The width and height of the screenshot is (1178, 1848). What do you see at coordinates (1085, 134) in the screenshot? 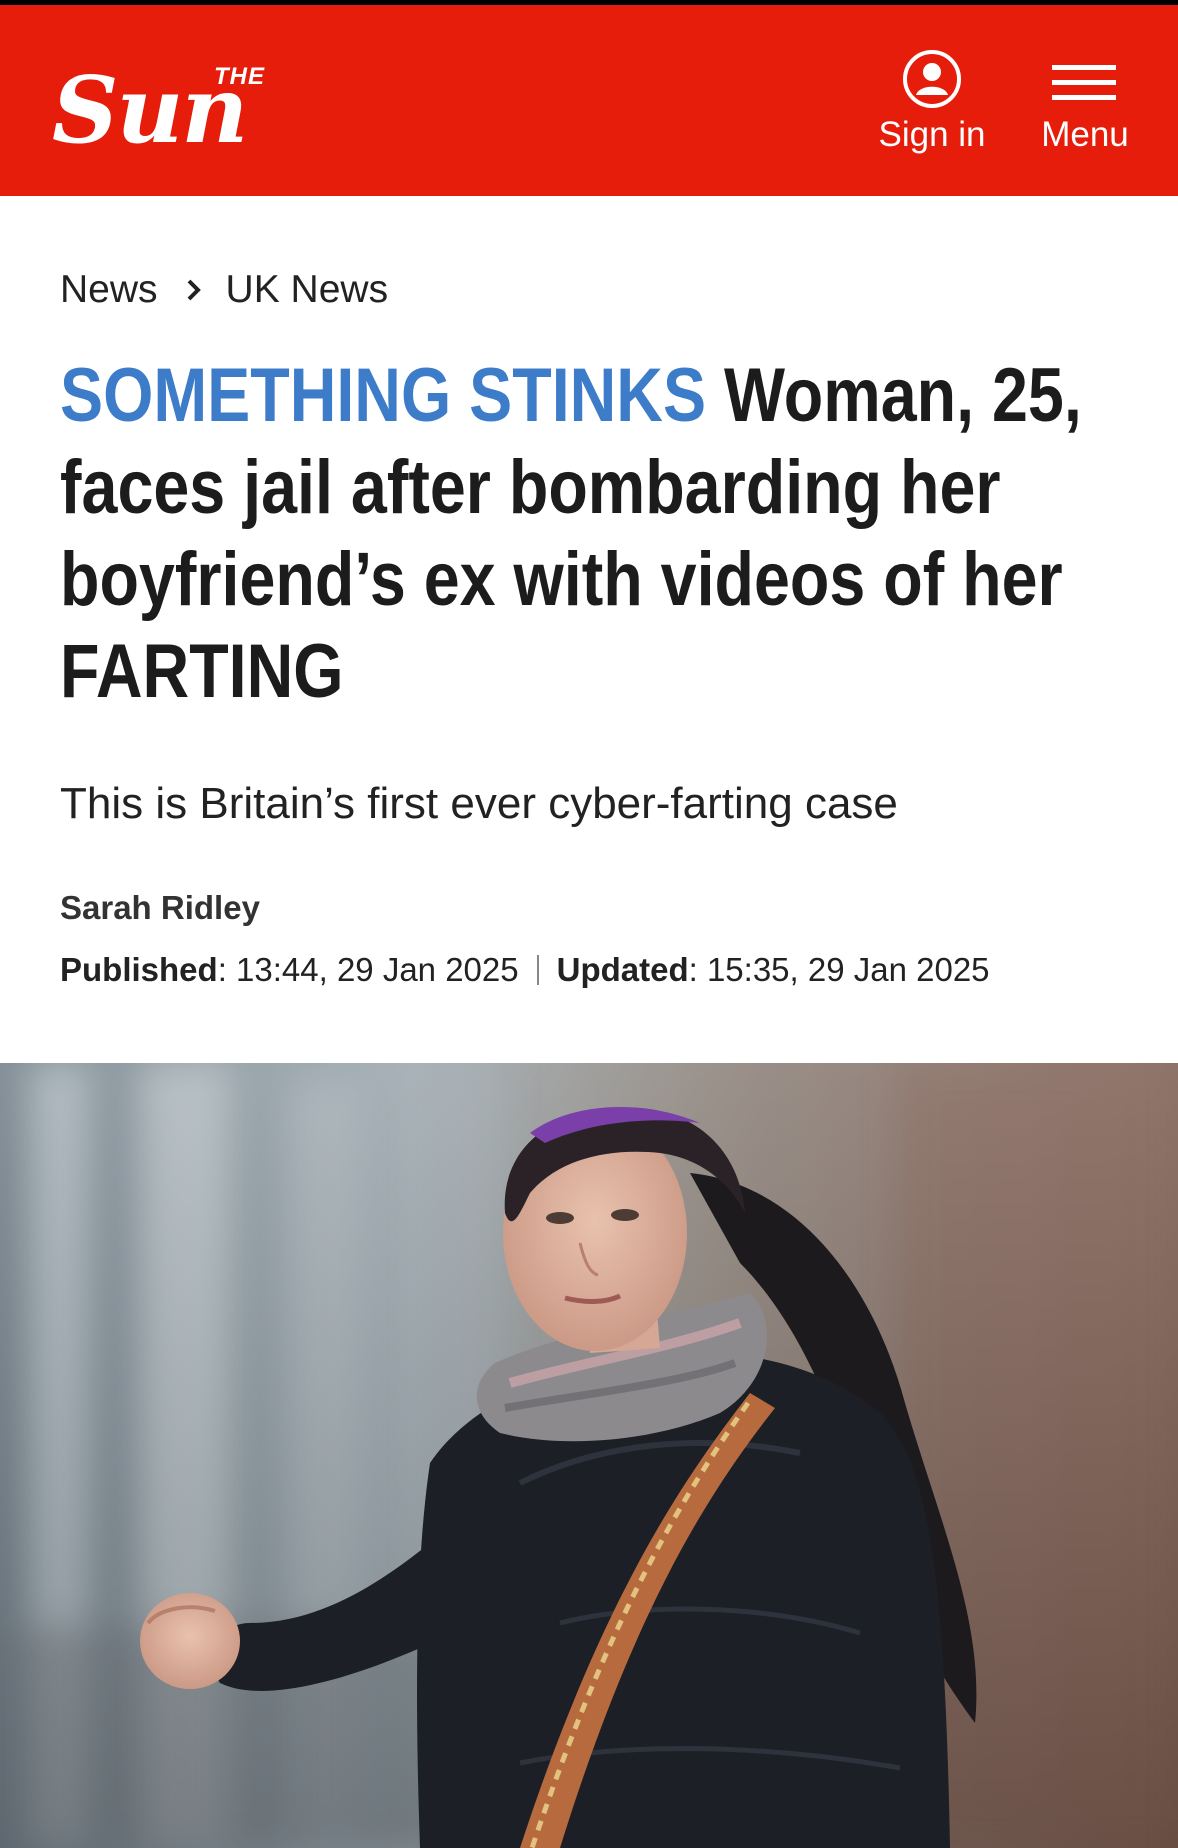
I see `menu-label: Menu` at bounding box center [1085, 134].